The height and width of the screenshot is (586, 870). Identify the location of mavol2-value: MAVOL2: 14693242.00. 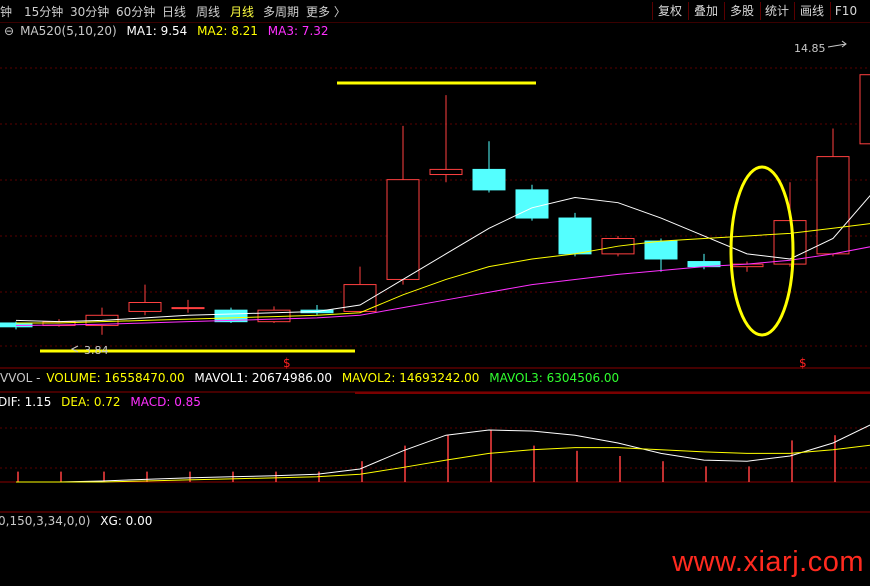
(410, 378).